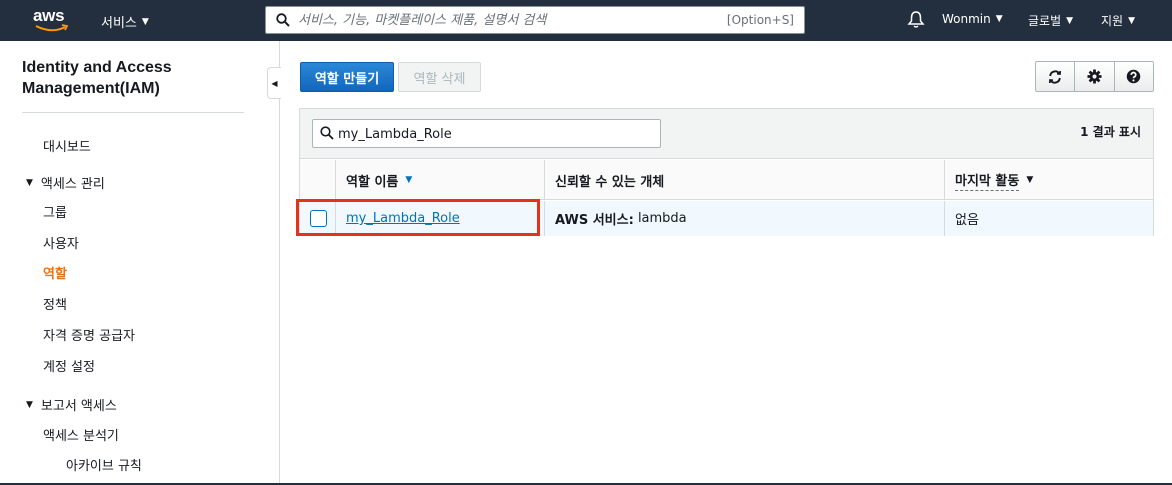 This screenshot has height=485, width=1172. I want to click on sidebar-title: Identity and Access Management(IAM), so click(97, 78).